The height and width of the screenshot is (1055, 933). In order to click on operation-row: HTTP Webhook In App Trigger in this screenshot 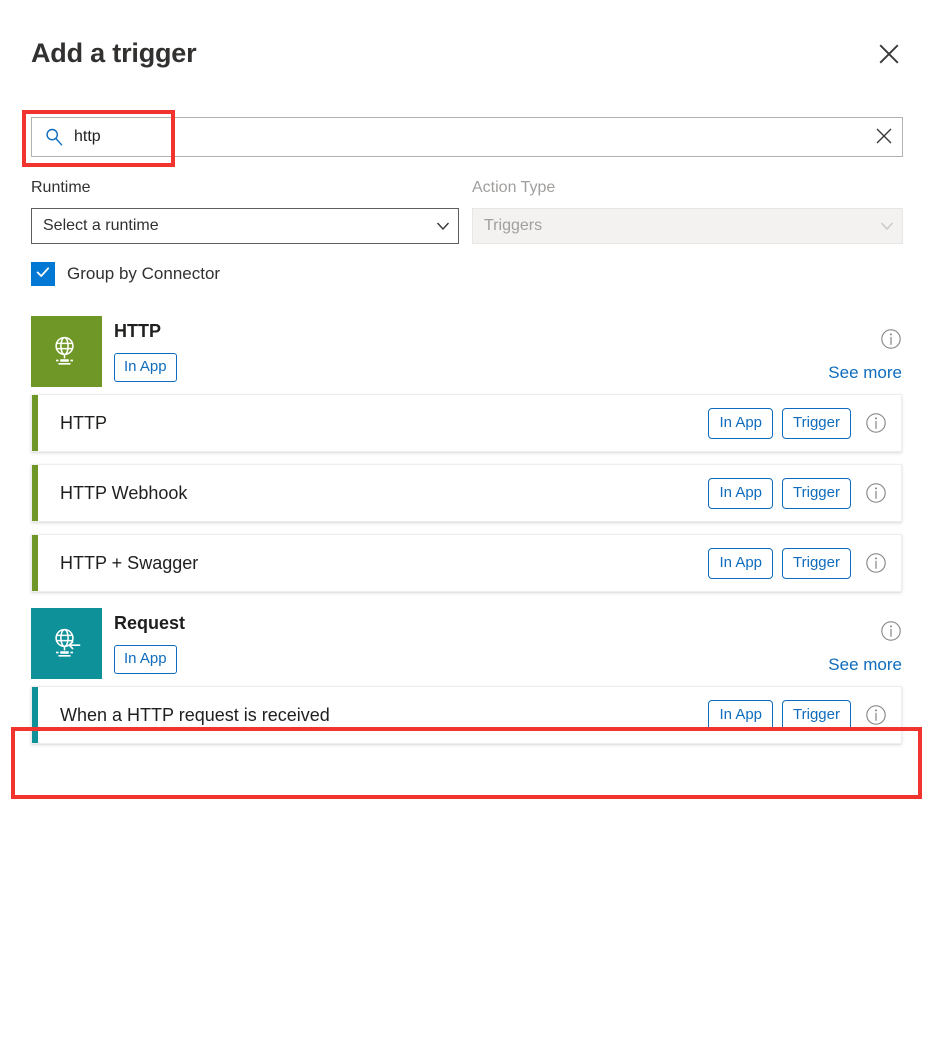, I will do `click(466, 493)`.